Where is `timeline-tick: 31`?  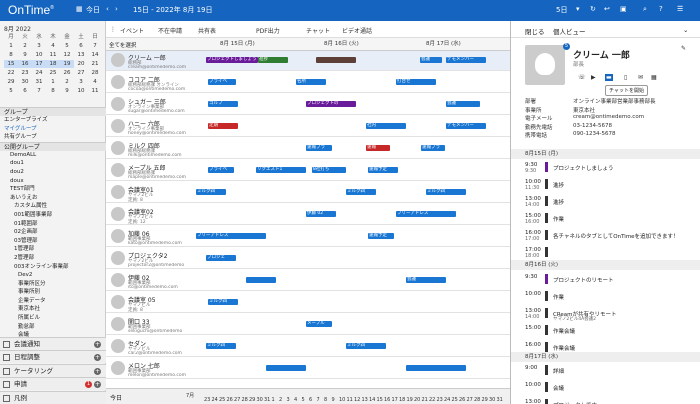 timeline-tick: 31 is located at coordinates (267, 400).